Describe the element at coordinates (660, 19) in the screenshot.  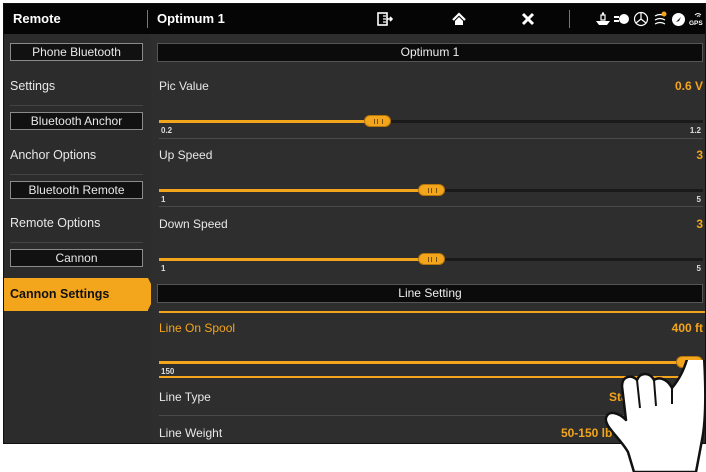
I see `waypoint-icon` at that location.